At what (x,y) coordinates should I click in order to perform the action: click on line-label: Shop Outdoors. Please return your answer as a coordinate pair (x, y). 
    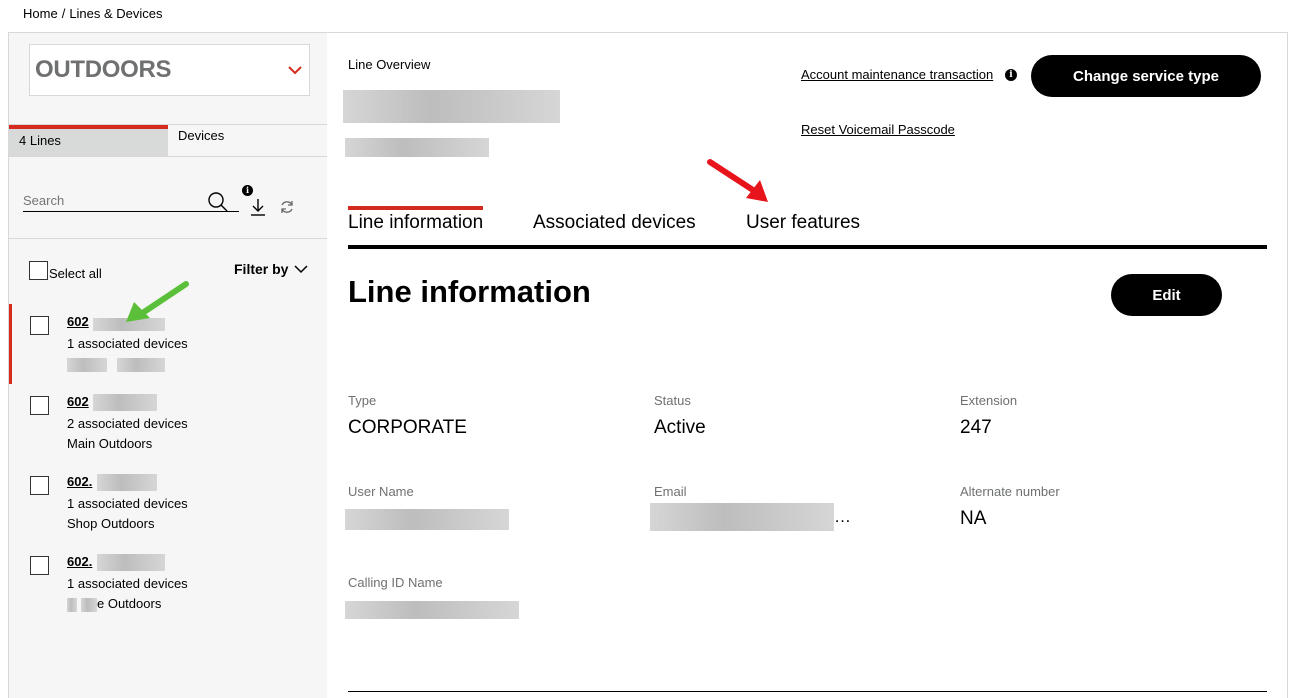
    Looking at the image, I should click on (111, 523).